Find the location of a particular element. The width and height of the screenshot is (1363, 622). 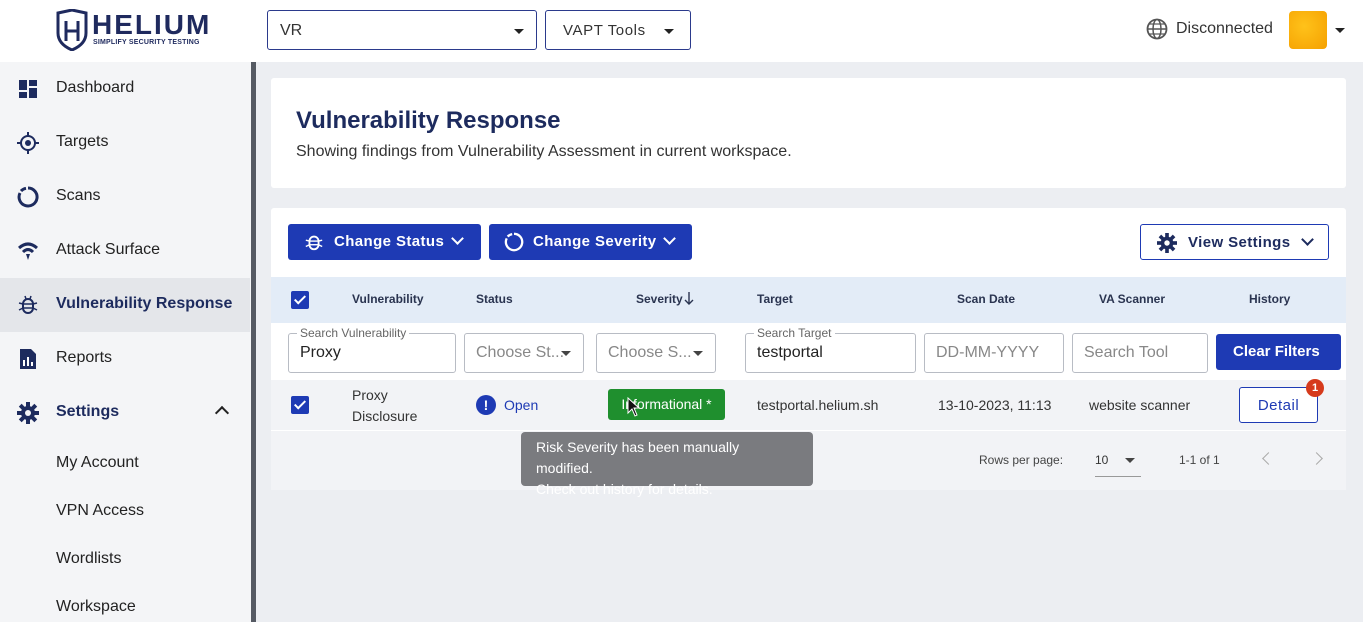

sidebar-scrollbar is located at coordinates (253, 342).